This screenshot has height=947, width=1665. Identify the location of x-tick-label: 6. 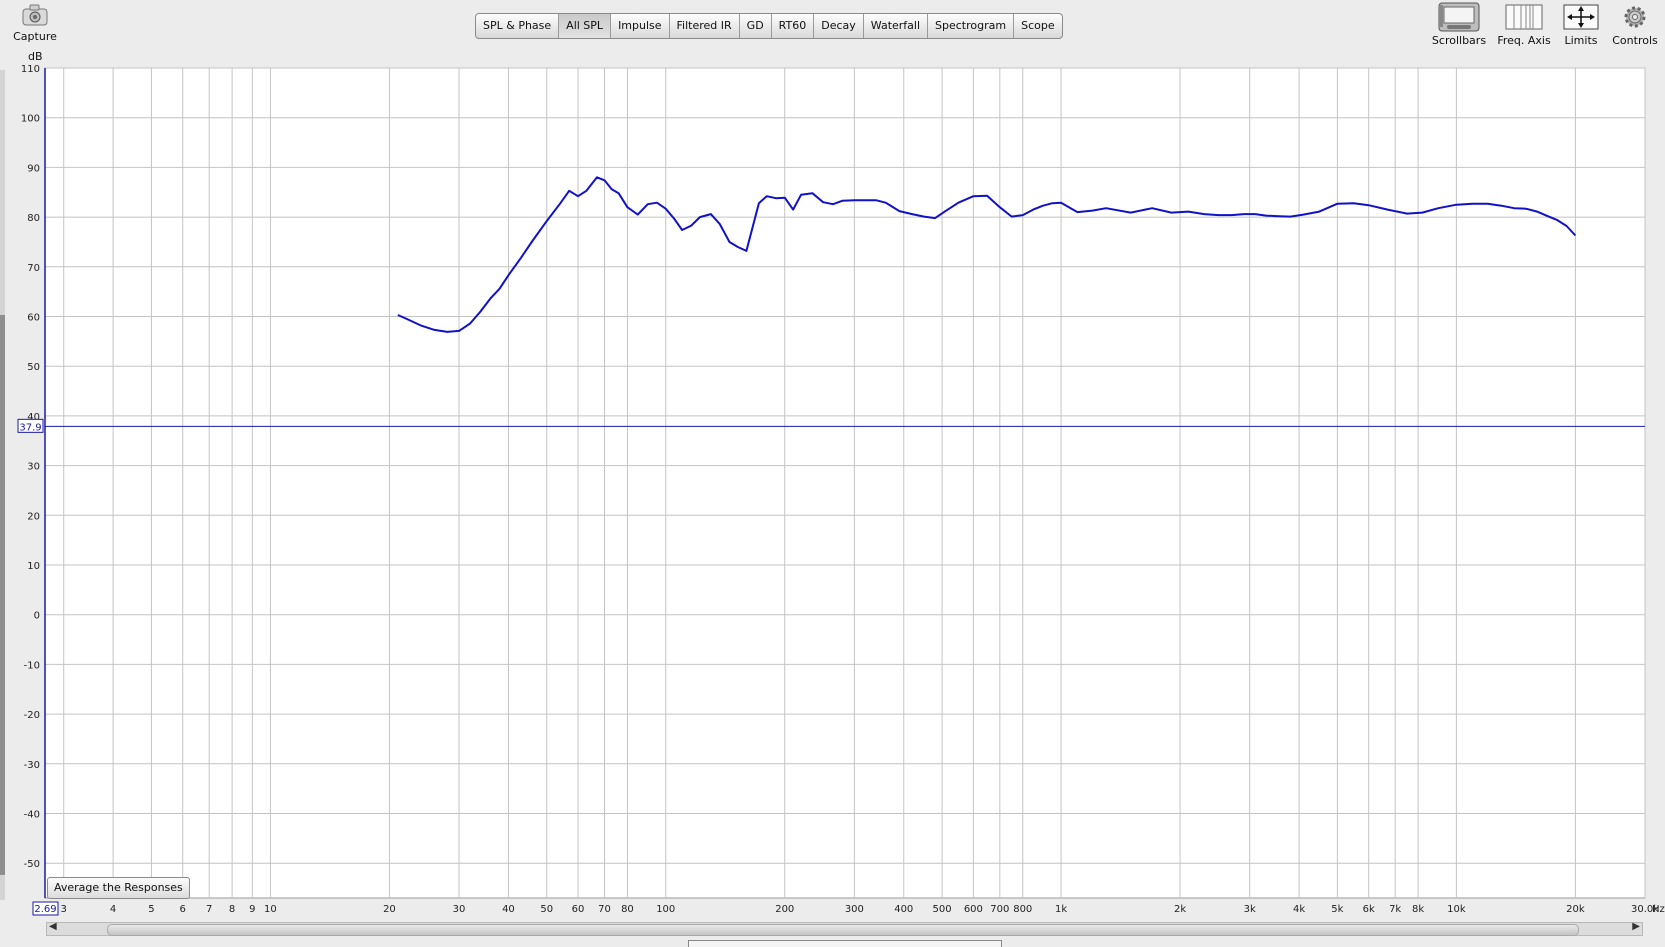
(183, 909).